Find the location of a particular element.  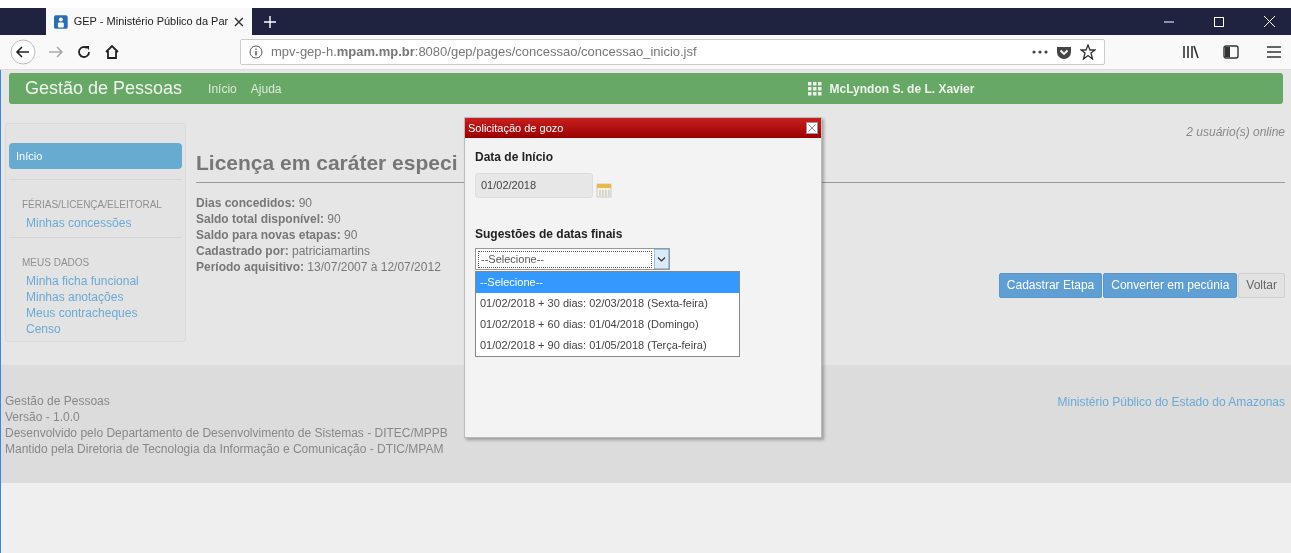

footer-text: Gestão de Pessoas is located at coordinates (58, 401).